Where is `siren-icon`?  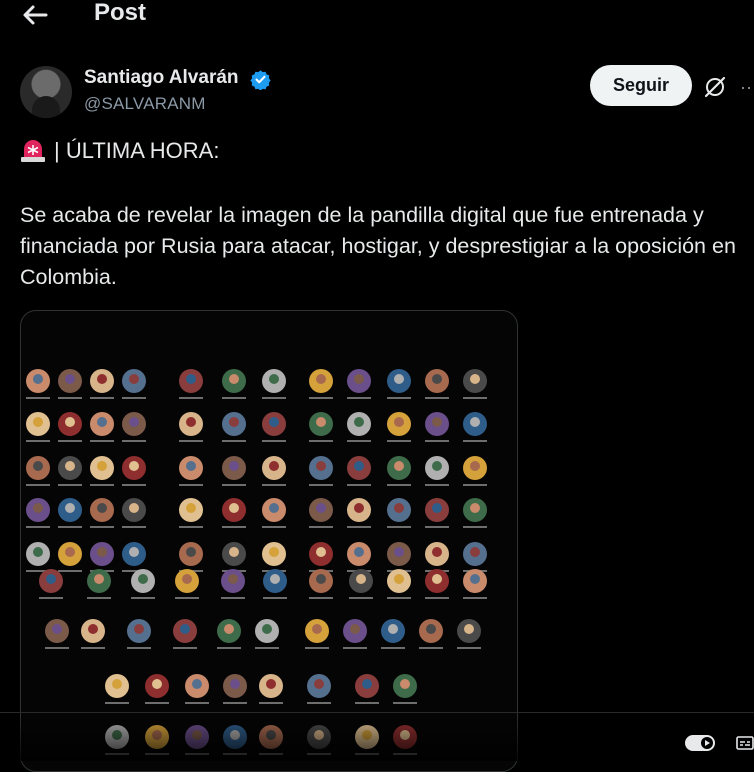 siren-icon is located at coordinates (33, 151).